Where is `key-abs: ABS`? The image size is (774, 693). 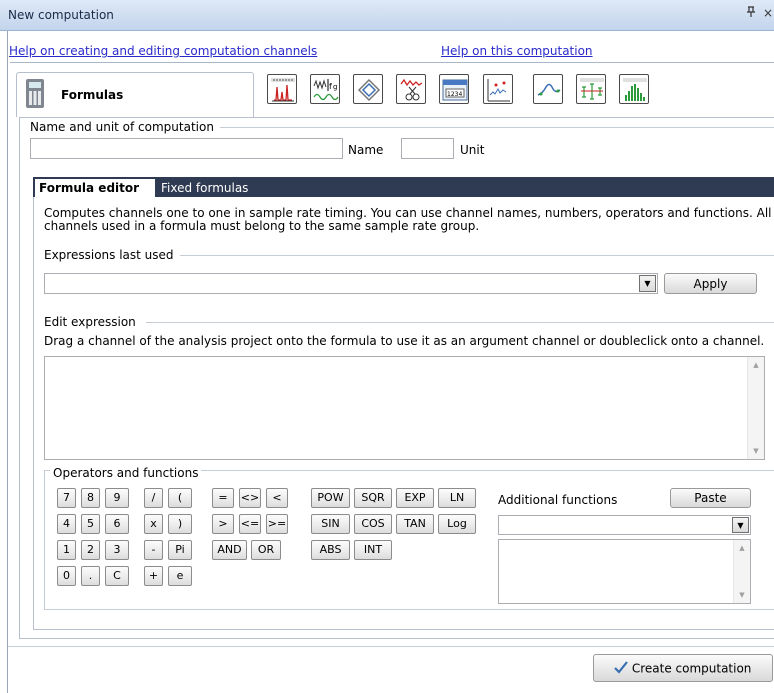
key-abs: ABS is located at coordinates (330, 550).